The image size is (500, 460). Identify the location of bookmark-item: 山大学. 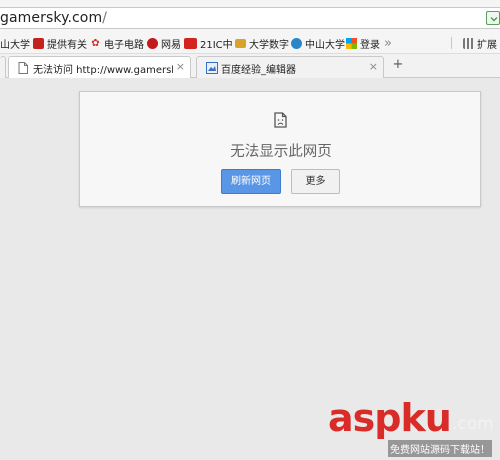
(15, 43).